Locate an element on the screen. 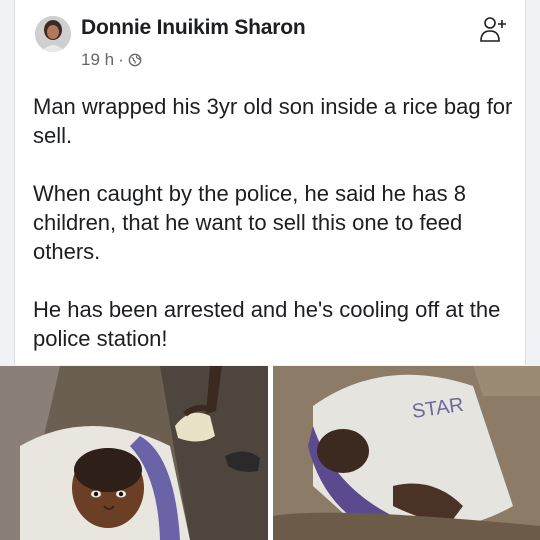  author-name: Donnie Inuikim Sharon is located at coordinates (193, 28).